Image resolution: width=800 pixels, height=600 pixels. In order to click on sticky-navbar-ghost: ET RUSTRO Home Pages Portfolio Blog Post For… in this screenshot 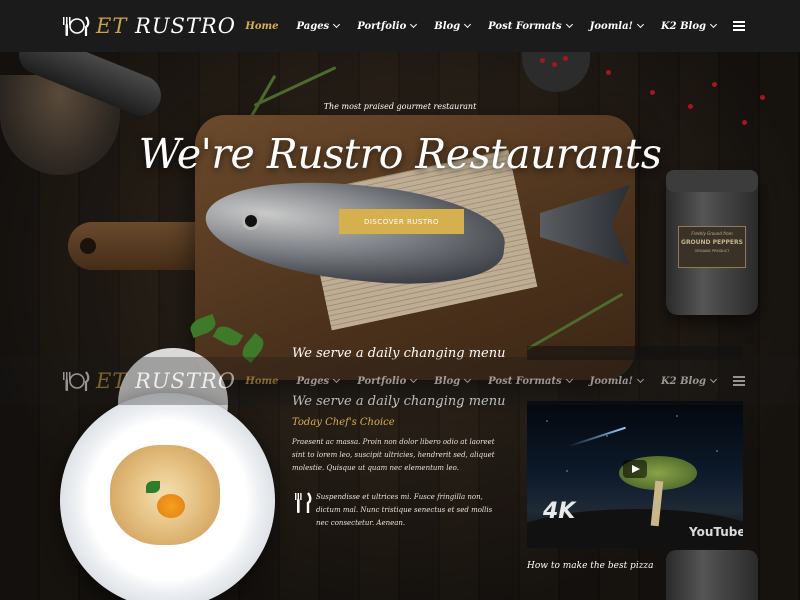, I will do `click(400, 381)`.